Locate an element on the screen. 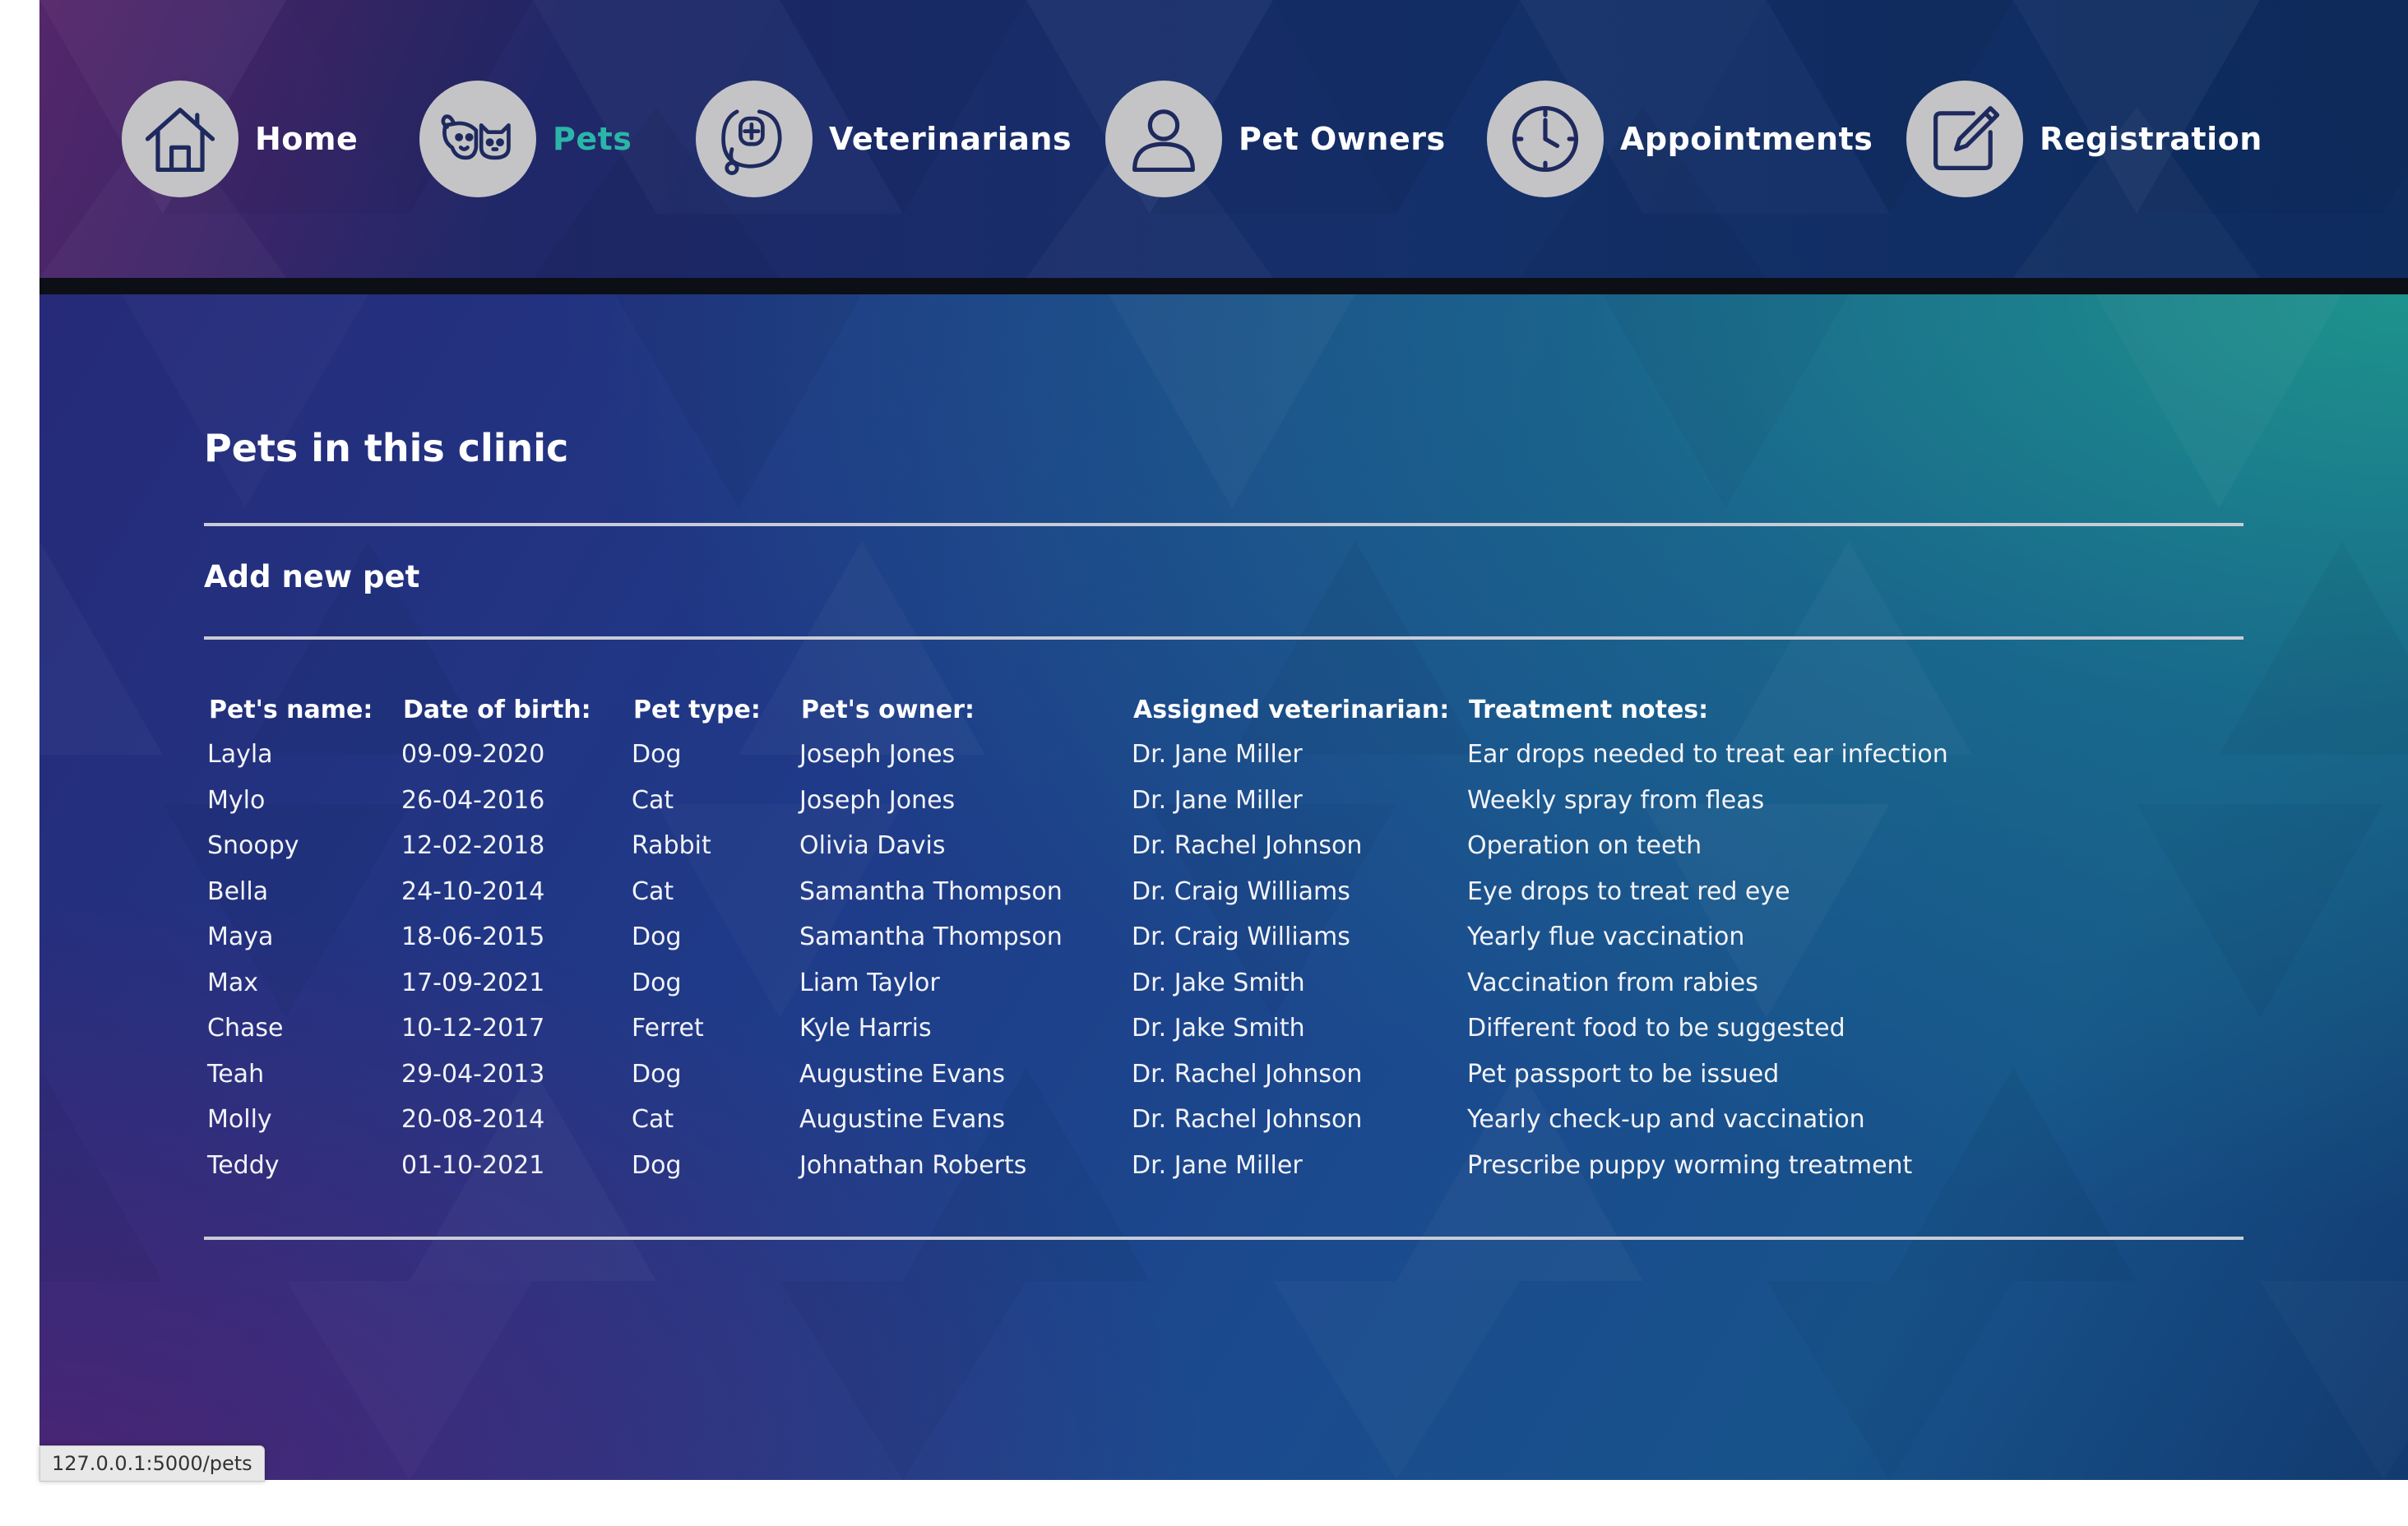 This screenshot has height=1526, width=2408. nav-item-label: Registration is located at coordinates (2151, 139).